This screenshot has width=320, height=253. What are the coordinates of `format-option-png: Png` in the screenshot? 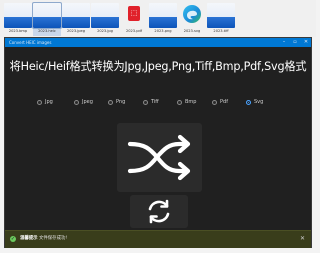 It's located at (116, 102).